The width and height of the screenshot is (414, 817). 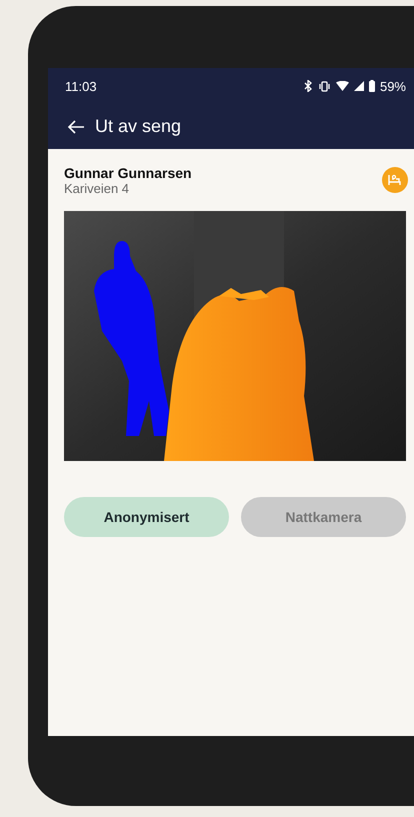 I want to click on signal-icon, so click(x=359, y=86).